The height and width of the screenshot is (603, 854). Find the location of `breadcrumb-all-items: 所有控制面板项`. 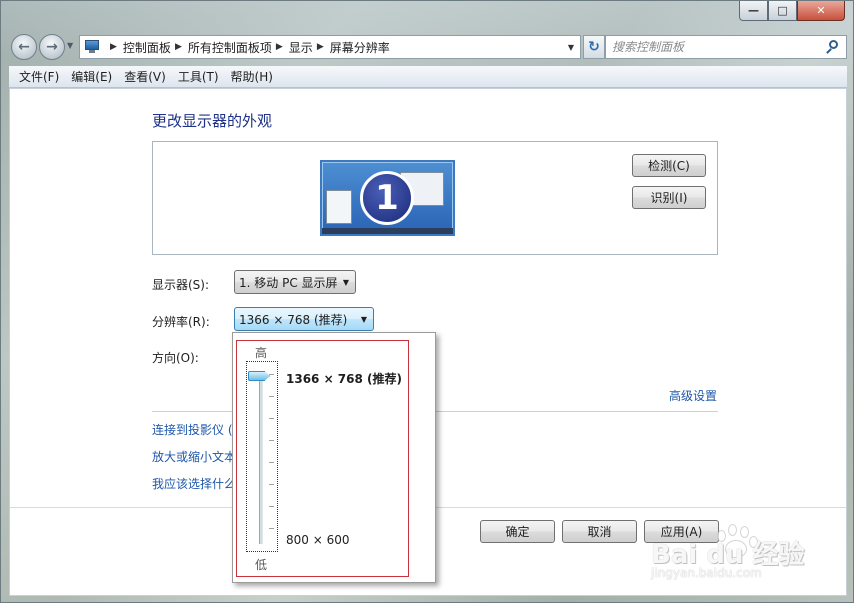

breadcrumb-all-items: 所有控制面板项 is located at coordinates (230, 47).